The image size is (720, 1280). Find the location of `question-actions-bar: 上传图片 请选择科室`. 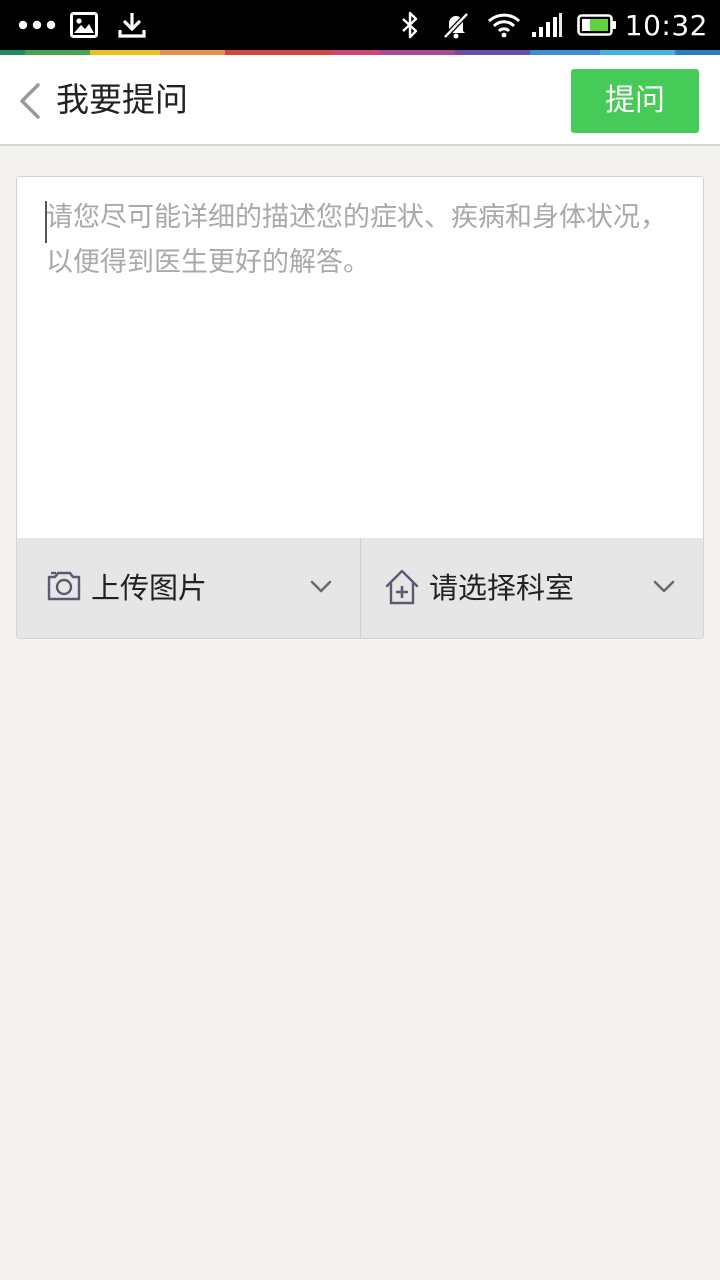

question-actions-bar: 上传图片 请选择科室 is located at coordinates (360, 588).